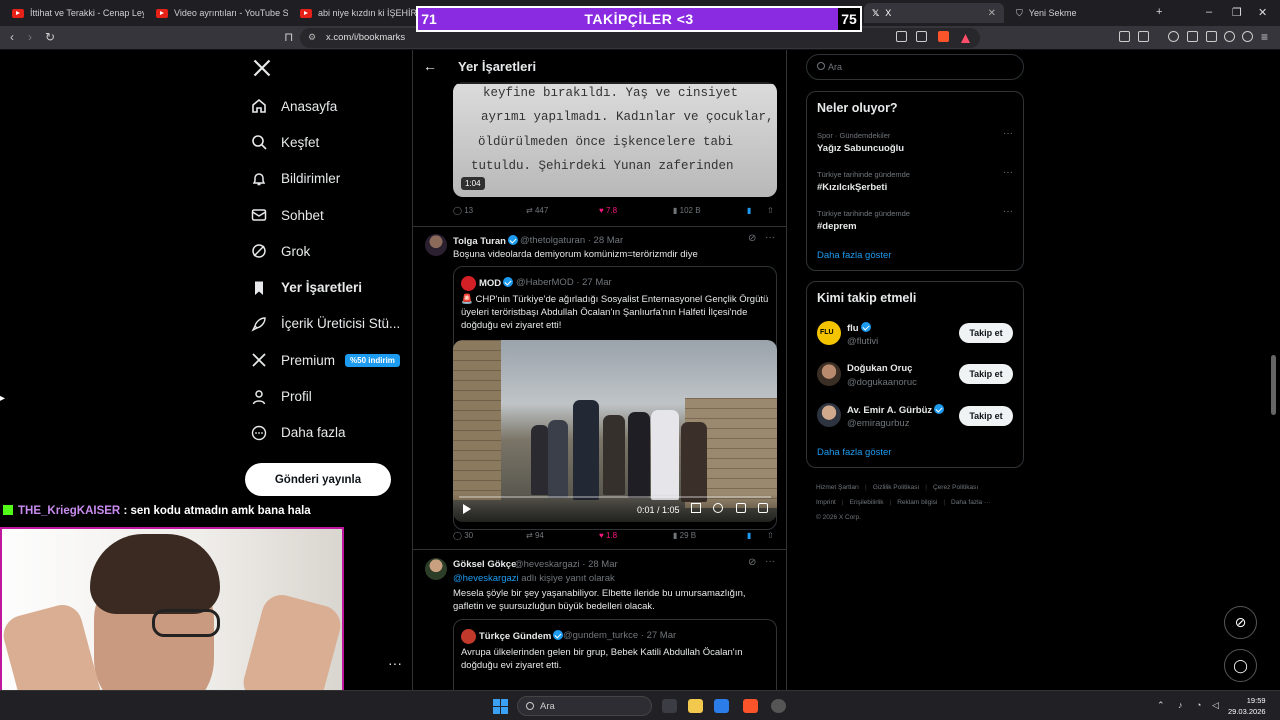 This screenshot has height=720, width=1280. I want to click on trends-show-more-link: Daha fazla göster, so click(854, 255).